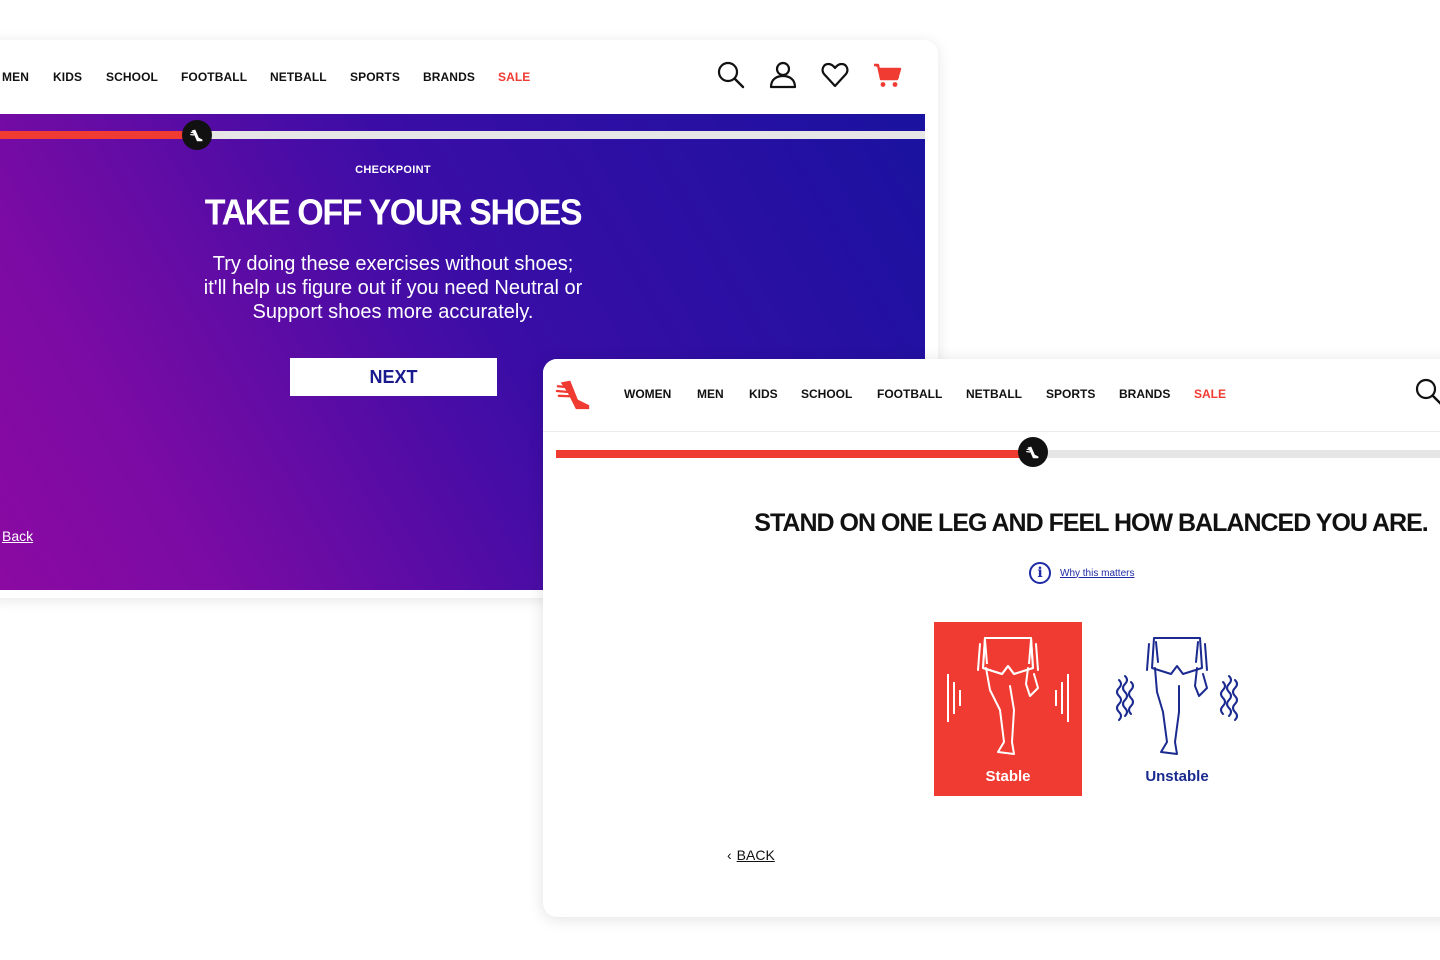 The image size is (1440, 960). Describe the element at coordinates (647, 394) in the screenshot. I see `nav-item-women: WOMEN` at that location.